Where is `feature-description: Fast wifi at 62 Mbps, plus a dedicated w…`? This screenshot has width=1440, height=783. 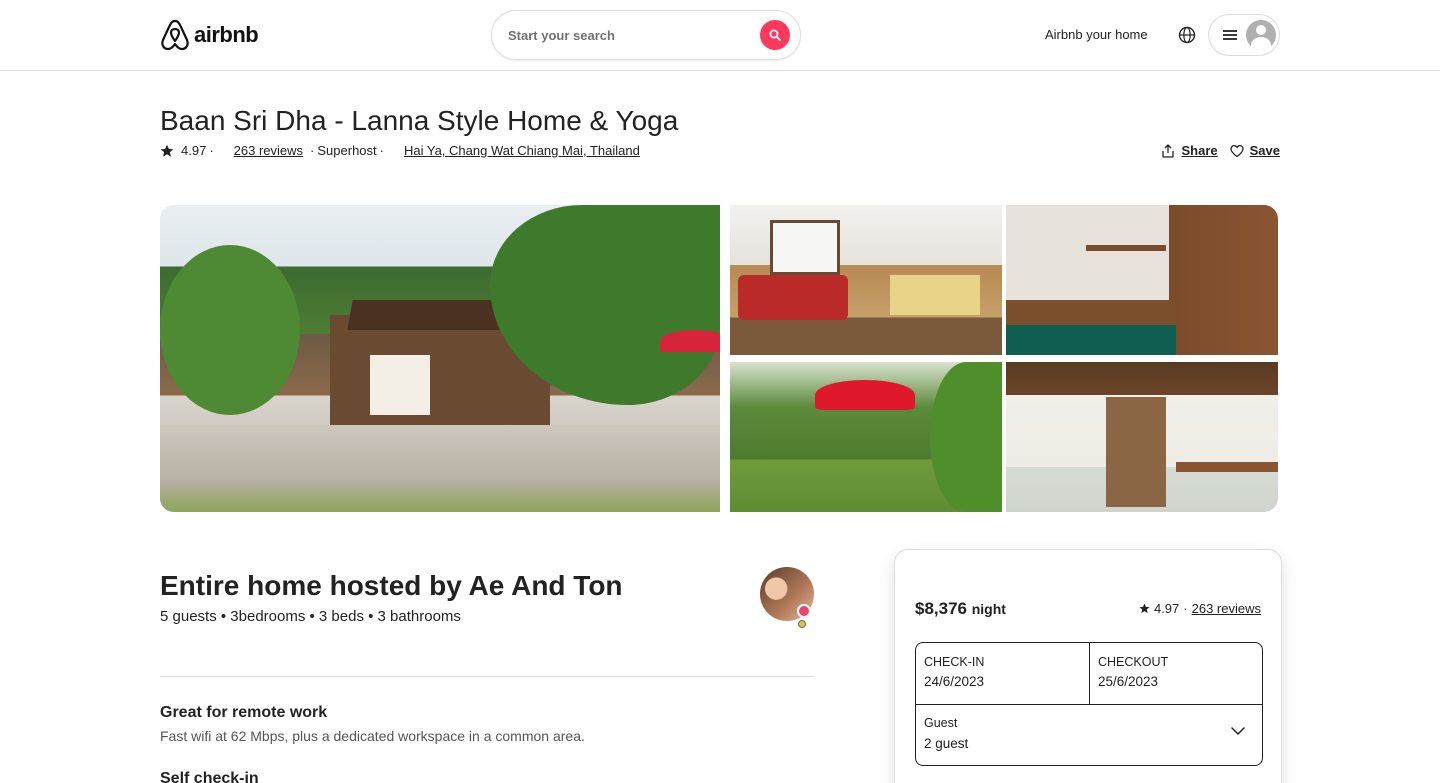 feature-description: Fast wifi at 62 Mbps, plus a dedicated w… is located at coordinates (372, 736).